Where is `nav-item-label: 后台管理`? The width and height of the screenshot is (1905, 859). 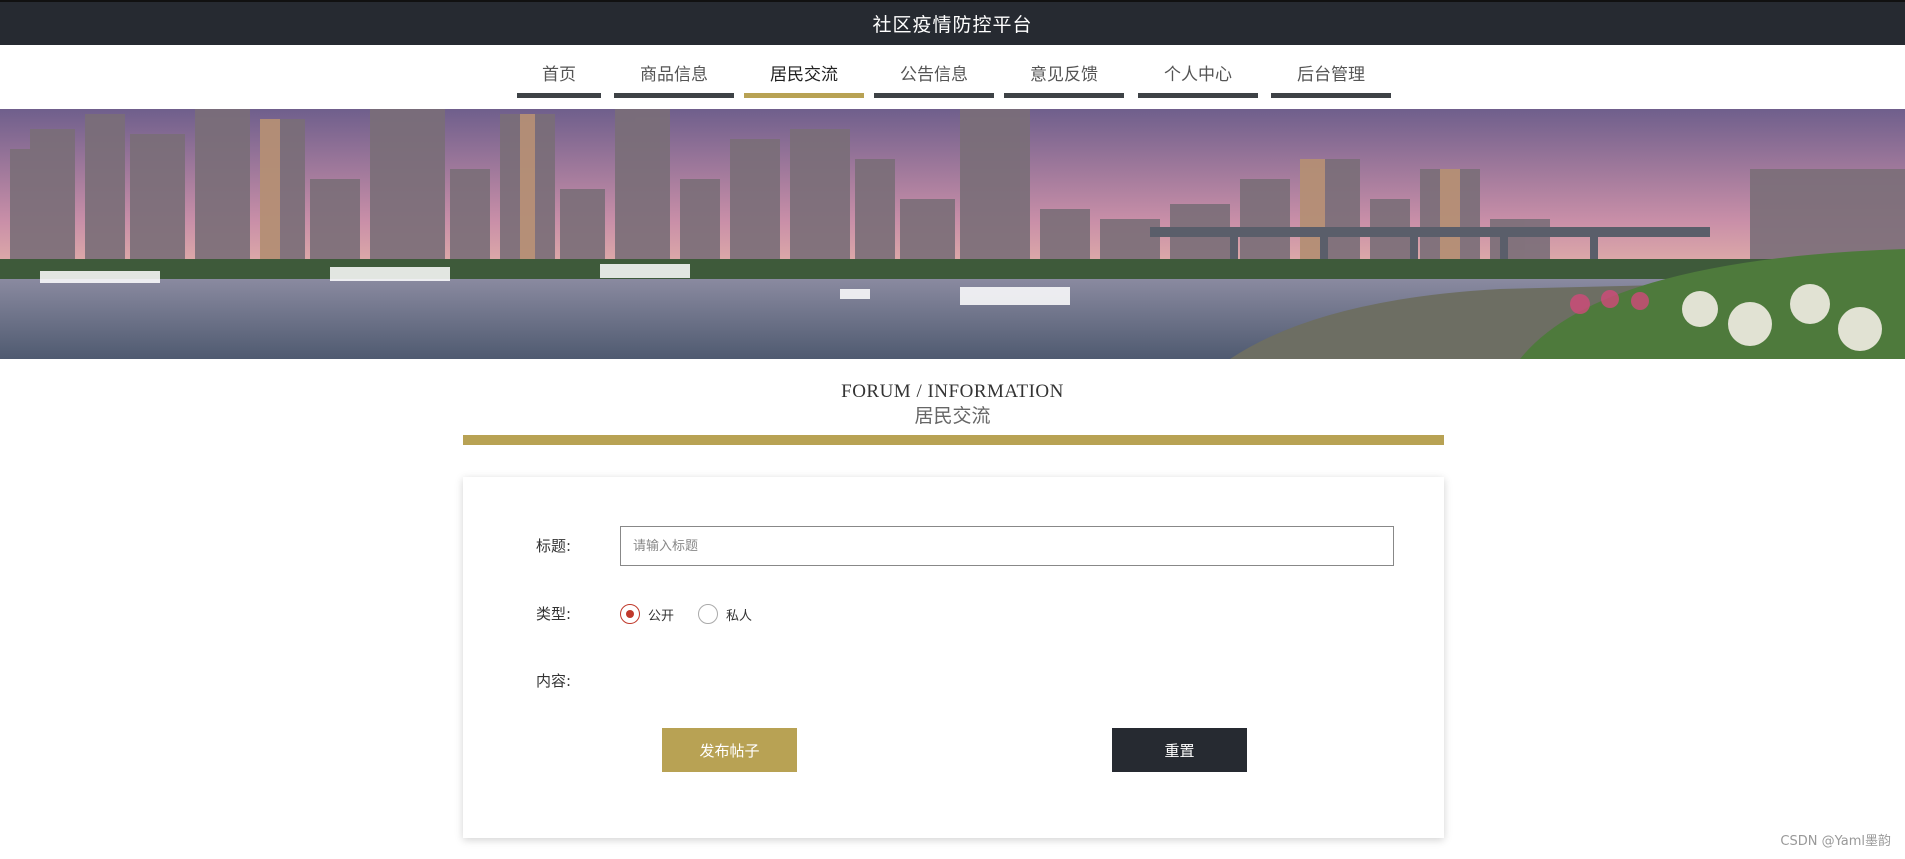 nav-item-label: 后台管理 is located at coordinates (1331, 75).